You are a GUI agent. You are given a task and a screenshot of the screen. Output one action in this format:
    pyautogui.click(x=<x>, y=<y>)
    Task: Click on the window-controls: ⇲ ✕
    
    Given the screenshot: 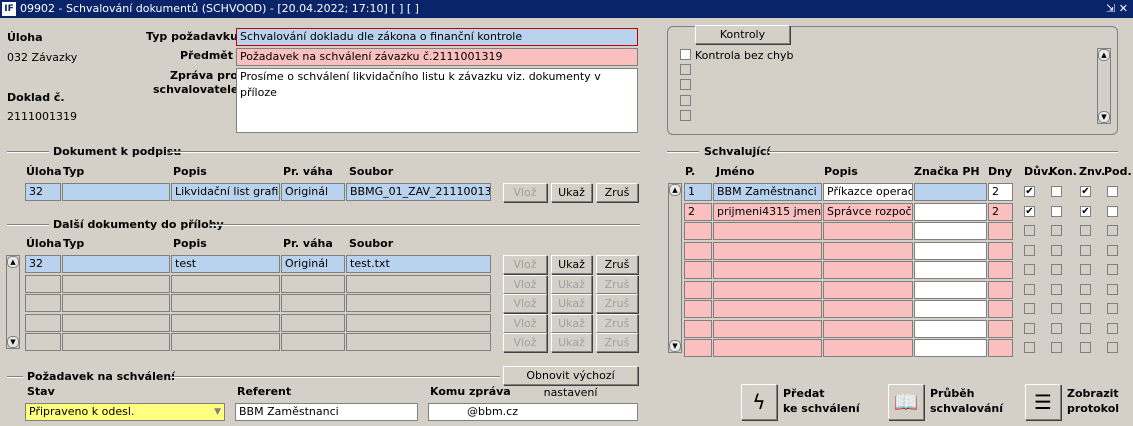 What is the action you would take?
    pyautogui.click(x=1117, y=9)
    